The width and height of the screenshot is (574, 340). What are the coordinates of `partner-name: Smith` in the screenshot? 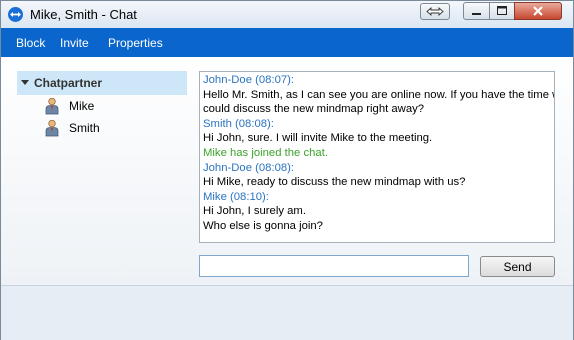 It's located at (84, 128).